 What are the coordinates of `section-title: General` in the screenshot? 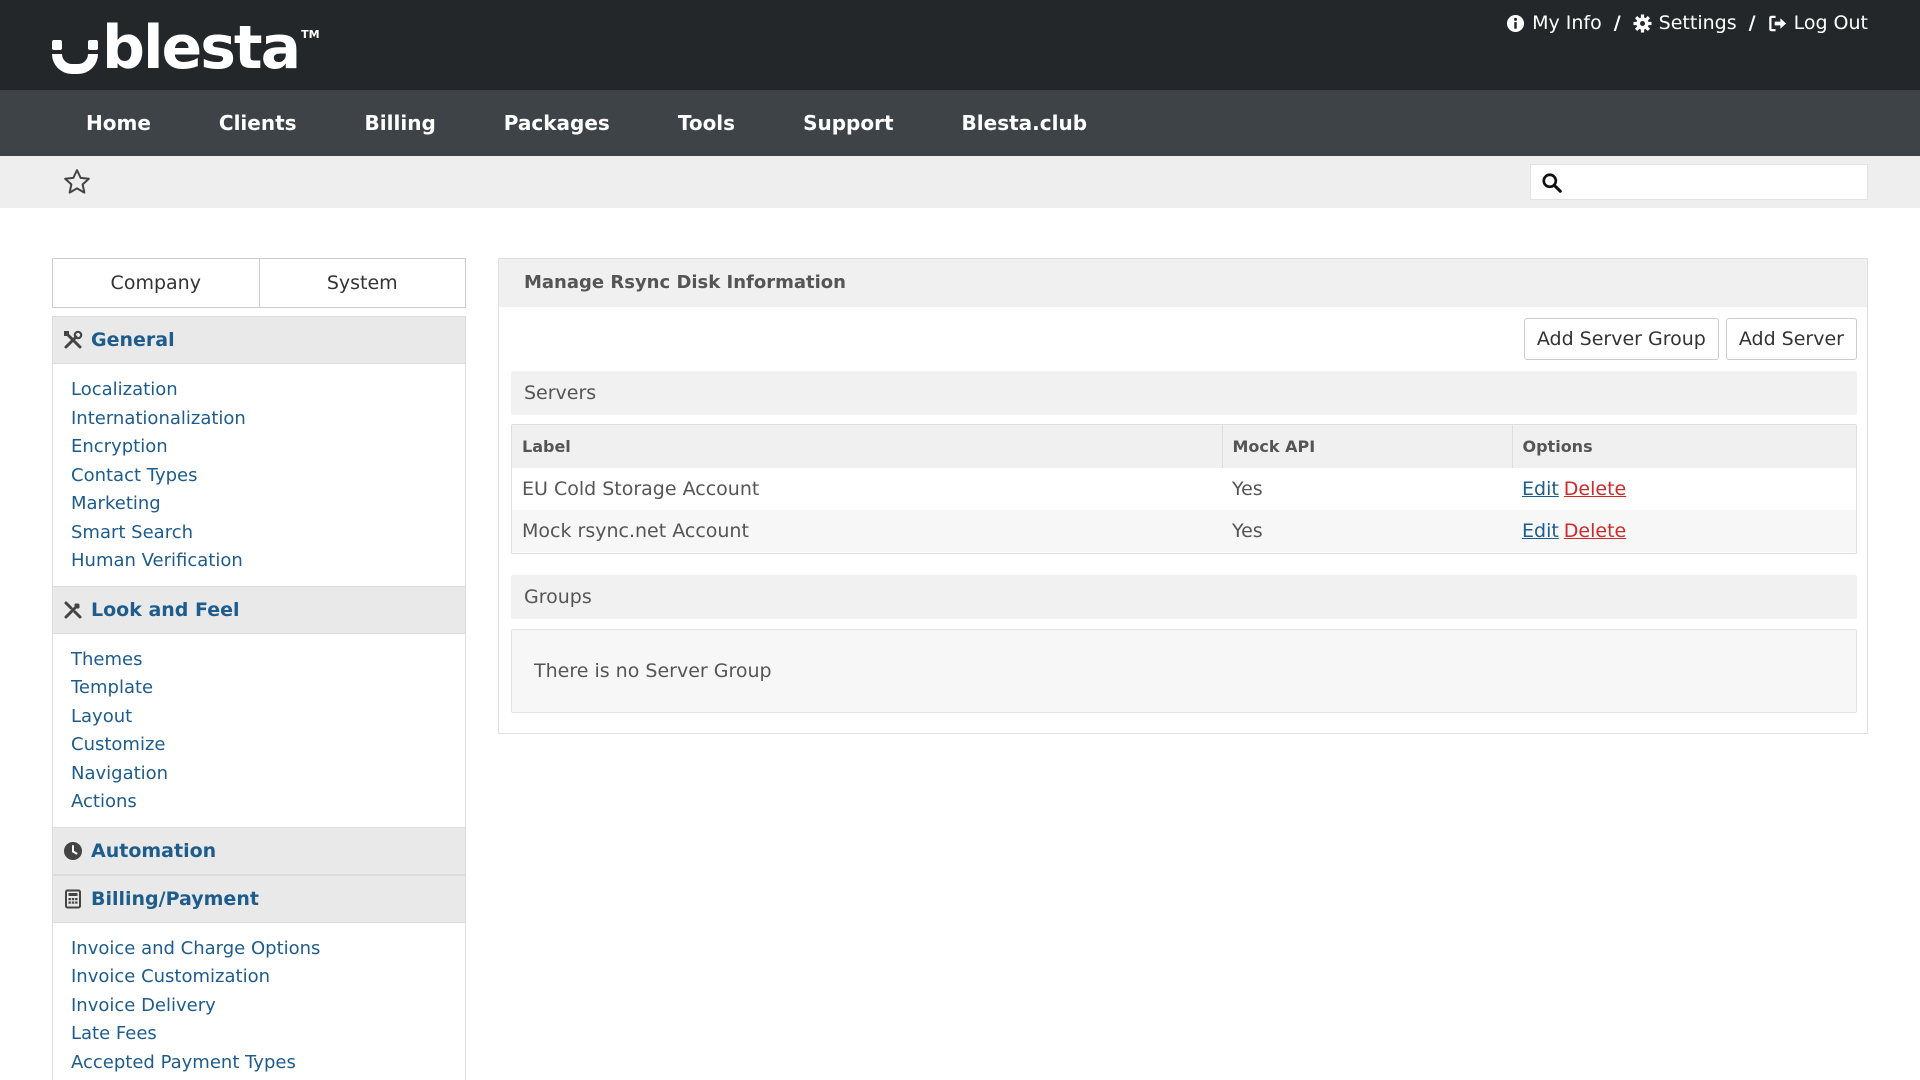 It's located at (133, 340).